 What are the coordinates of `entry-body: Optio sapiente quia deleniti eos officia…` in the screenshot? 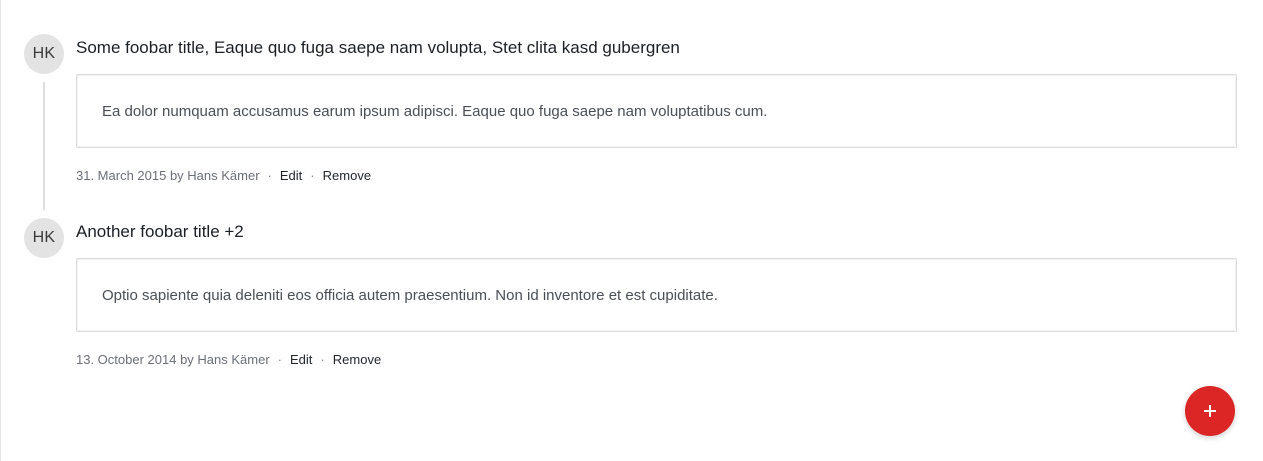 It's located at (410, 295).